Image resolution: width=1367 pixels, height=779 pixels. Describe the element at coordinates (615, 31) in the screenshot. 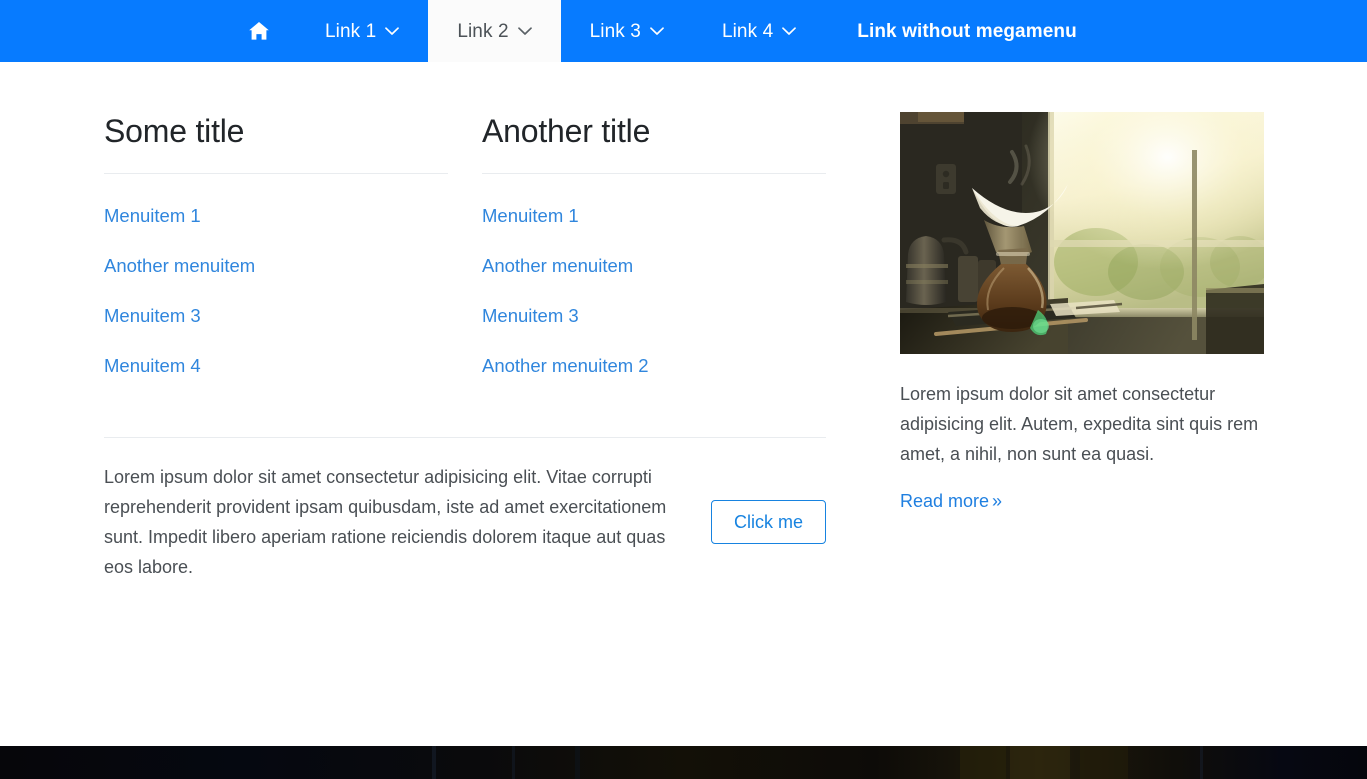

I see `nav-item-label: Link 3` at that location.